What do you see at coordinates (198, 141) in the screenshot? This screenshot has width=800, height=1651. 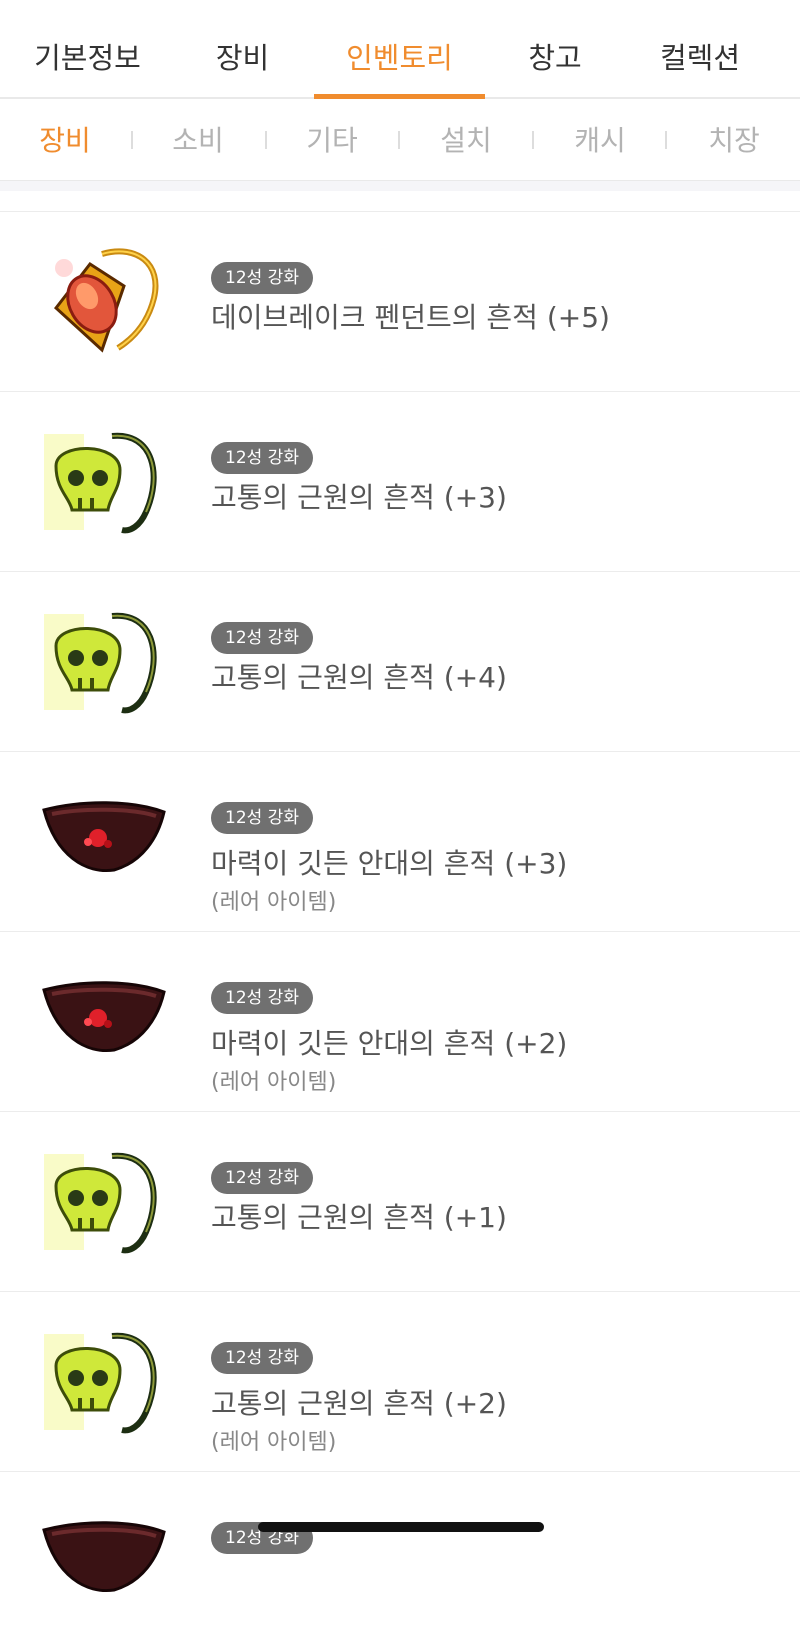 I see `subtab-consumable: 소비` at bounding box center [198, 141].